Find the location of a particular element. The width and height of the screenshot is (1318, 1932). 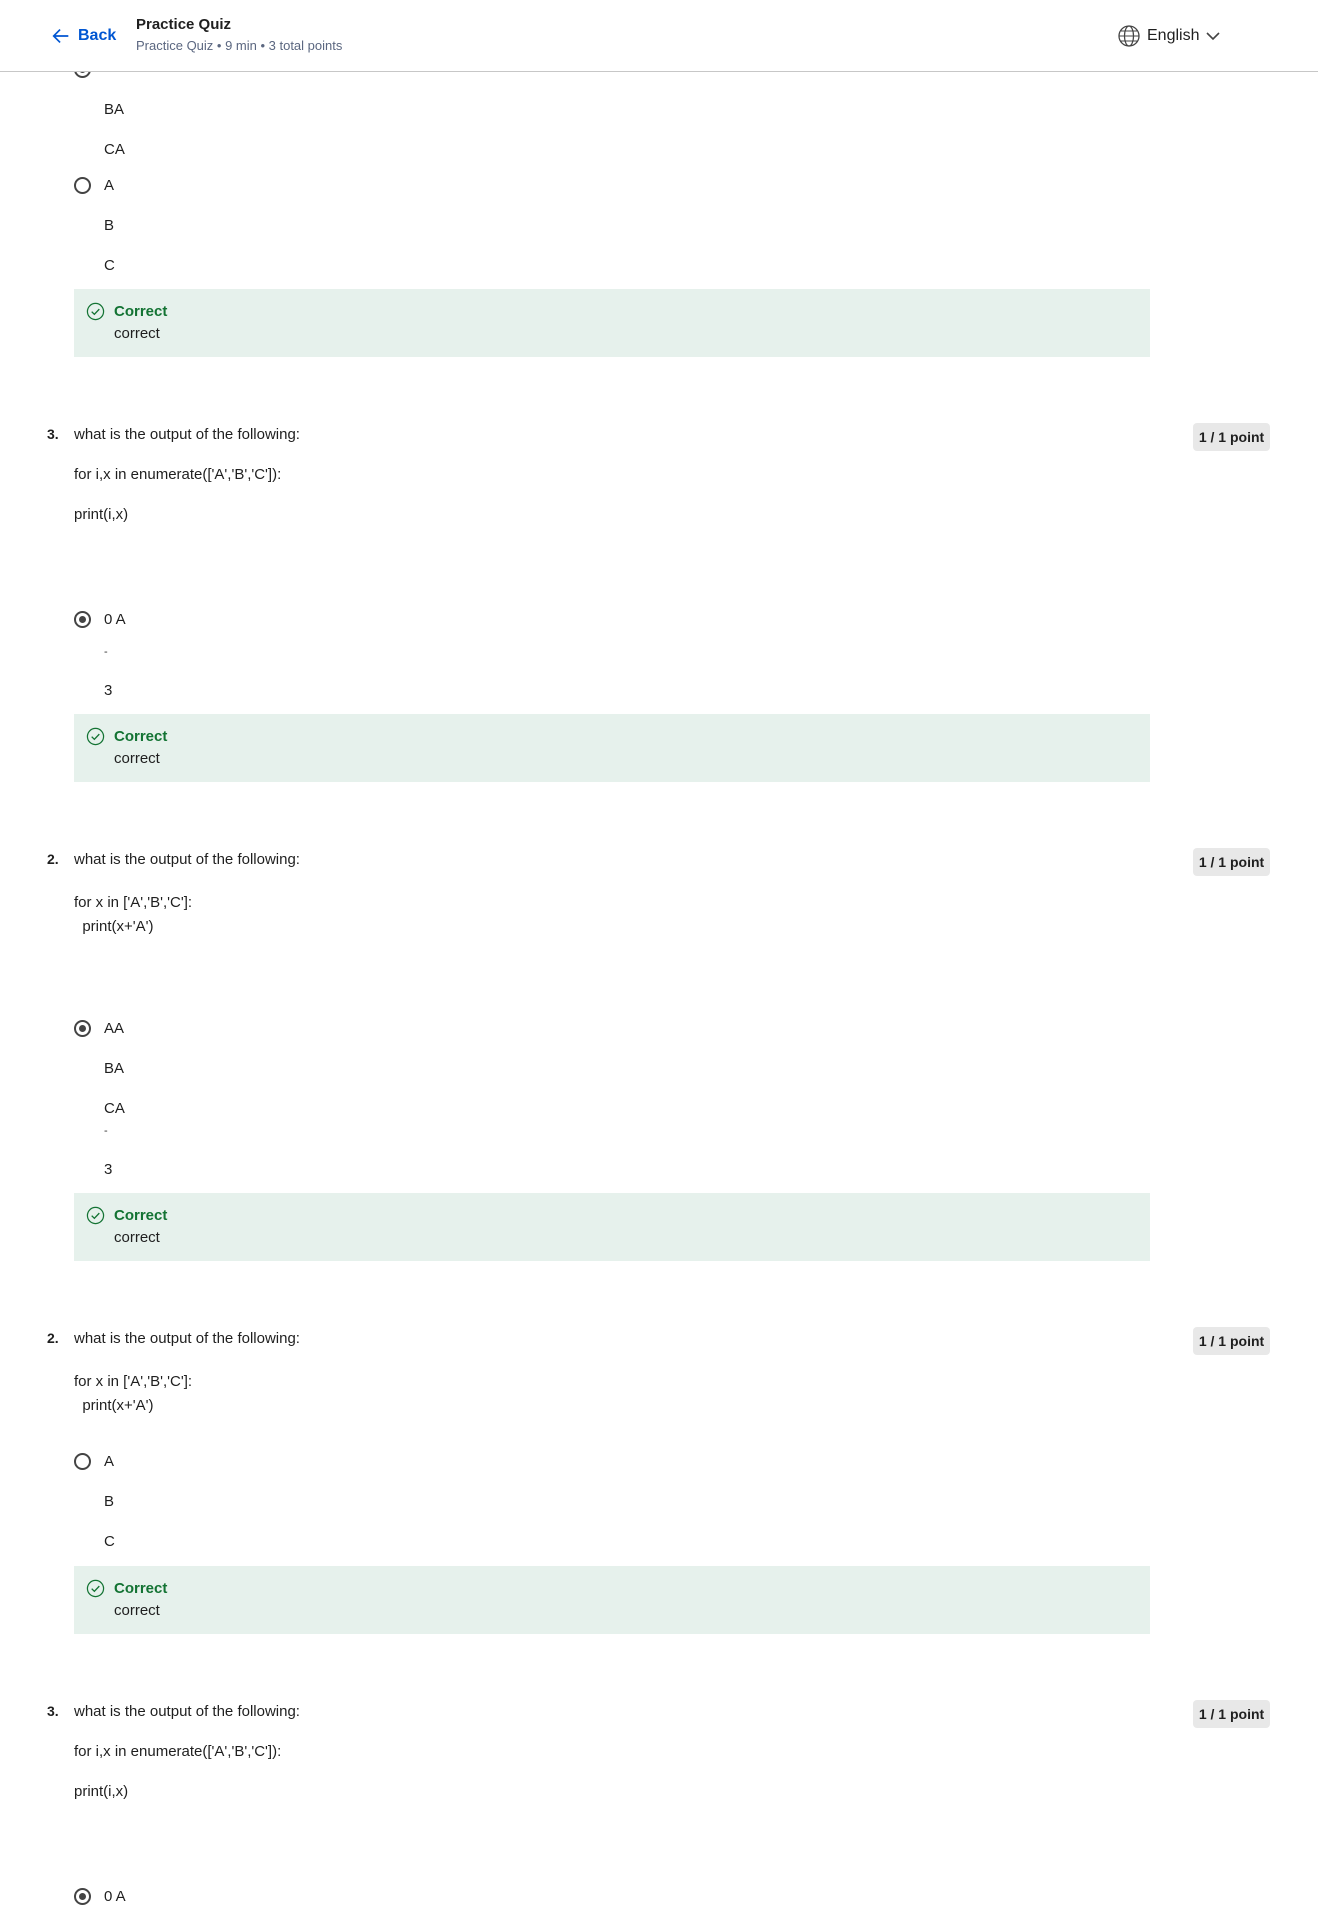

back-button: Back is located at coordinates (83, 36).